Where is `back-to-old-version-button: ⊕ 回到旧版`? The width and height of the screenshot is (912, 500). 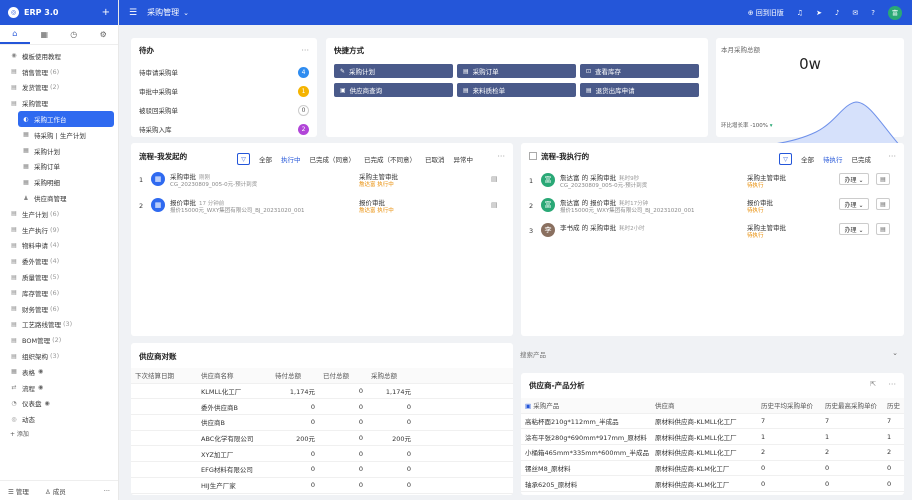 back-to-old-version-button: ⊕ 回到旧版 is located at coordinates (766, 13).